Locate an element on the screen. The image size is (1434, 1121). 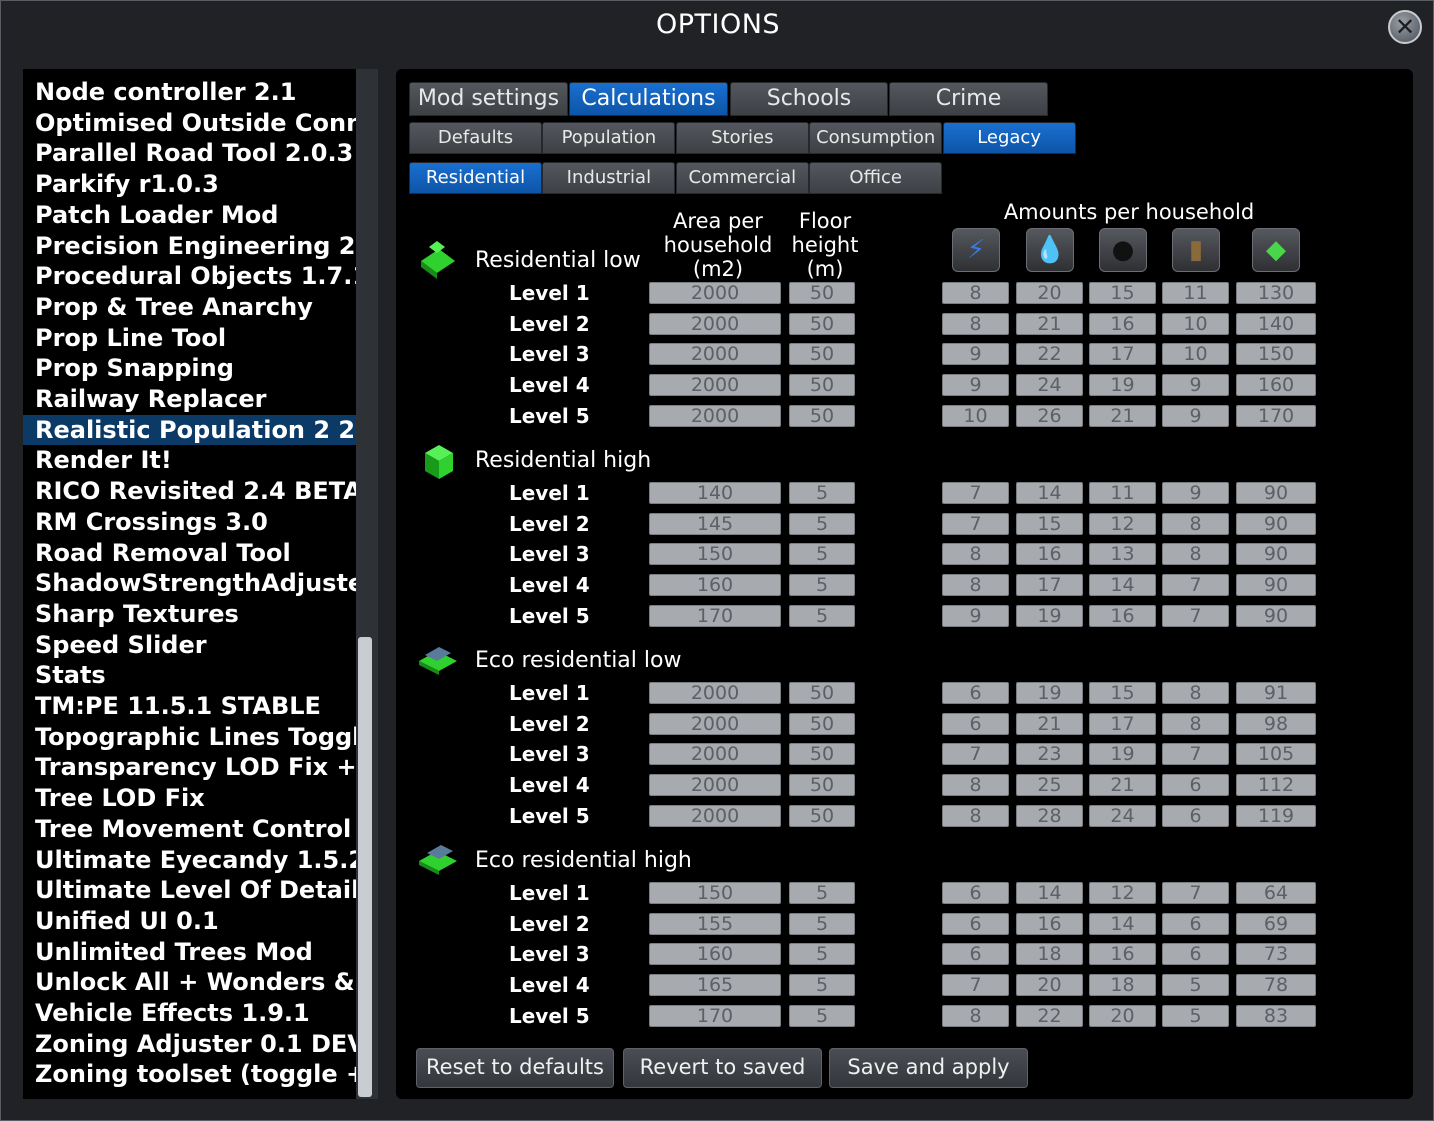
tab-commercial: Commercial is located at coordinates (742, 178).